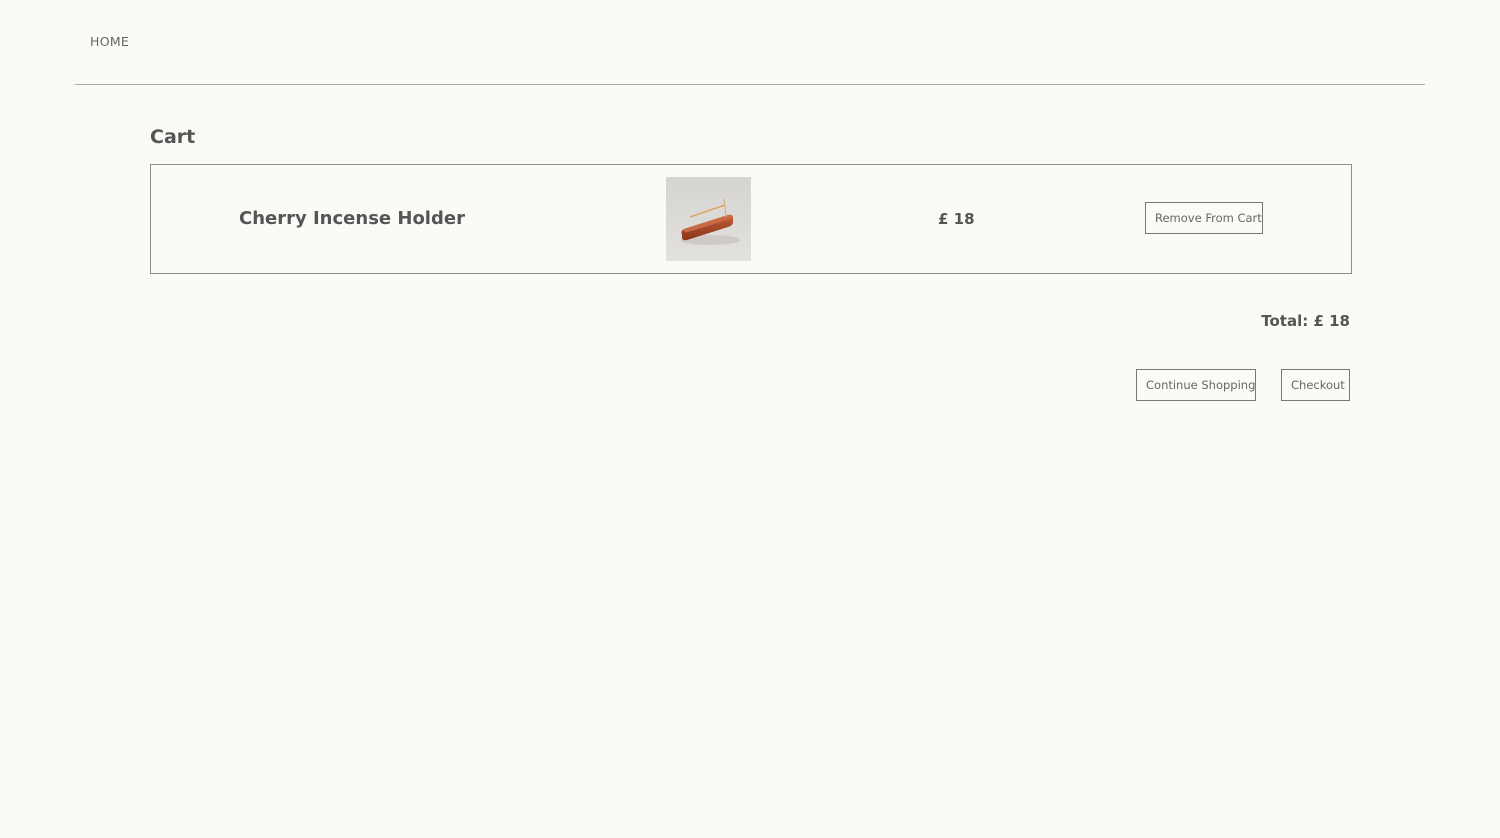 The image size is (1500, 838). I want to click on nav-home-link: HOME, so click(109, 41).